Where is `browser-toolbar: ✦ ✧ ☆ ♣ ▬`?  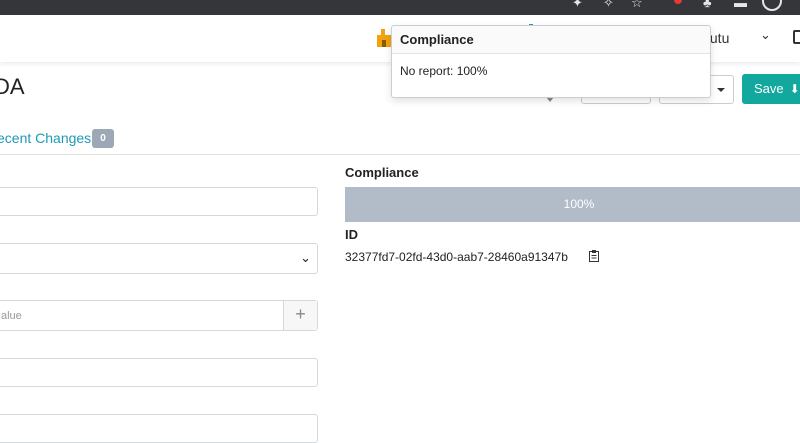 browser-toolbar: ✦ ✧ ☆ ♣ ▬ is located at coordinates (400, 7).